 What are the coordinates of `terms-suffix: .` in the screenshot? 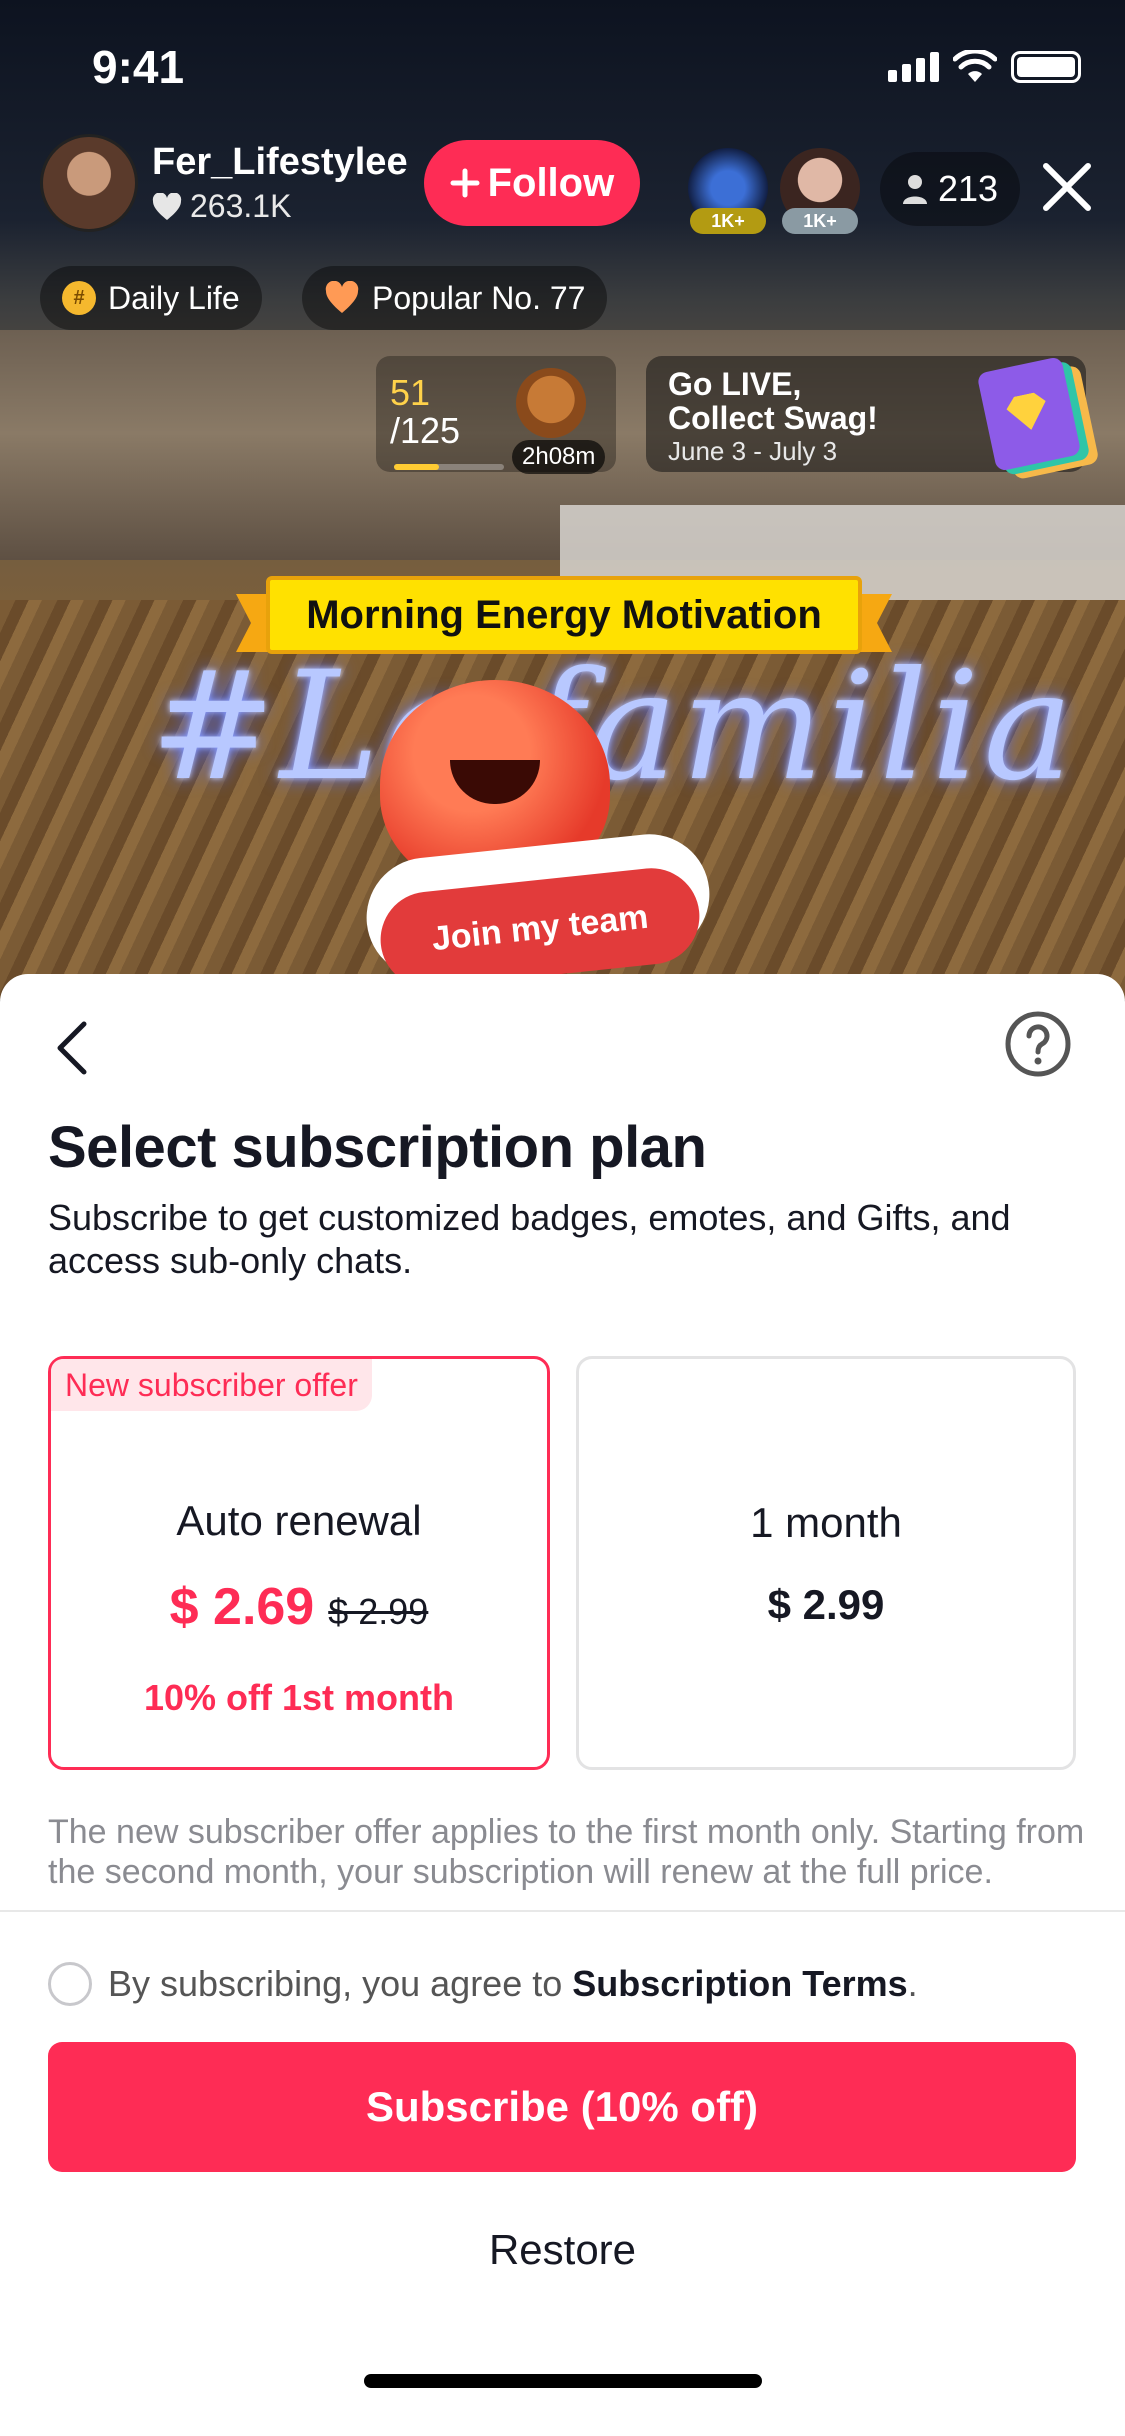 It's located at (912, 1983).